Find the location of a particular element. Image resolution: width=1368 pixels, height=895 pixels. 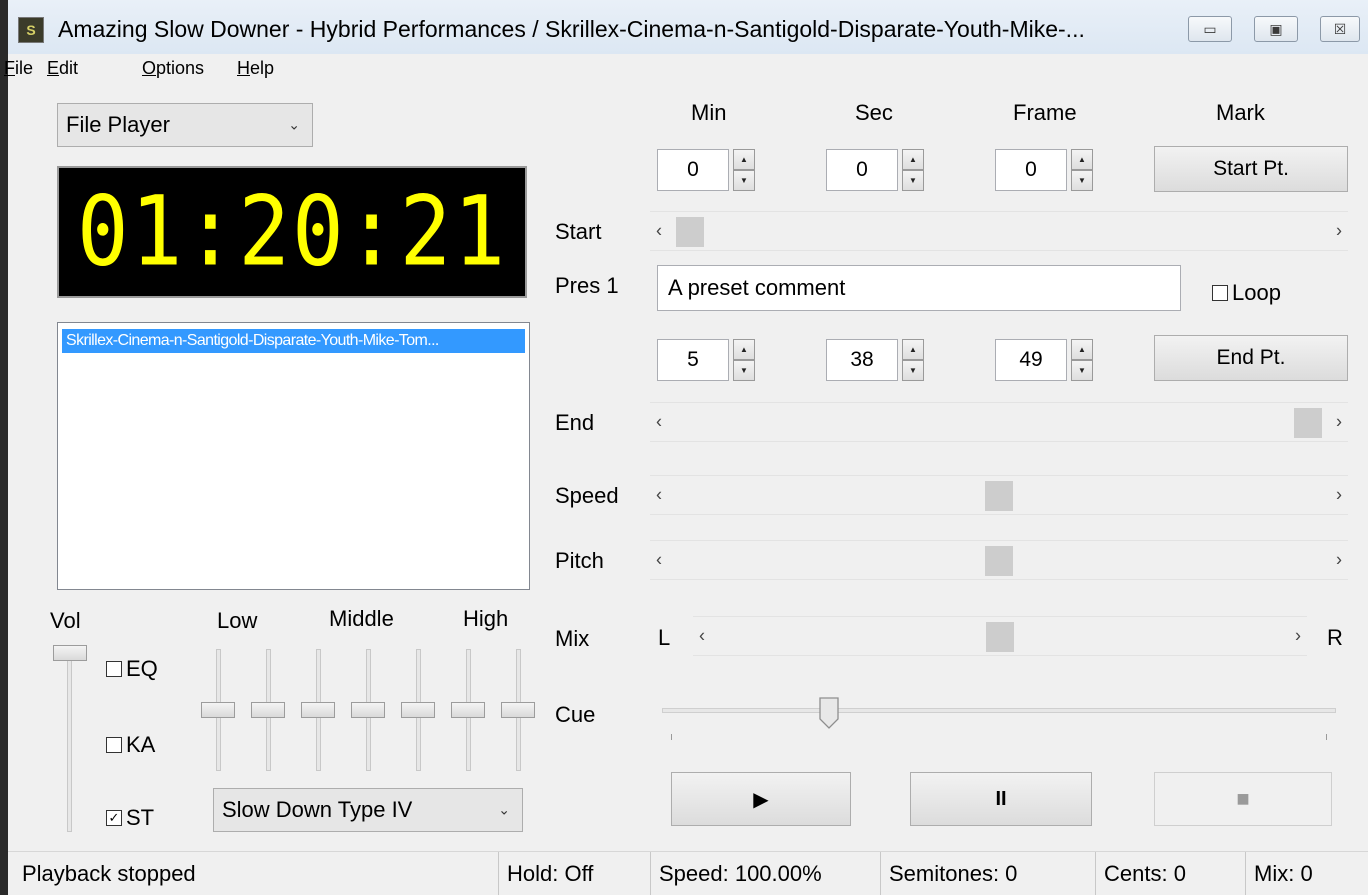

min-column-label: Min is located at coordinates (709, 112).